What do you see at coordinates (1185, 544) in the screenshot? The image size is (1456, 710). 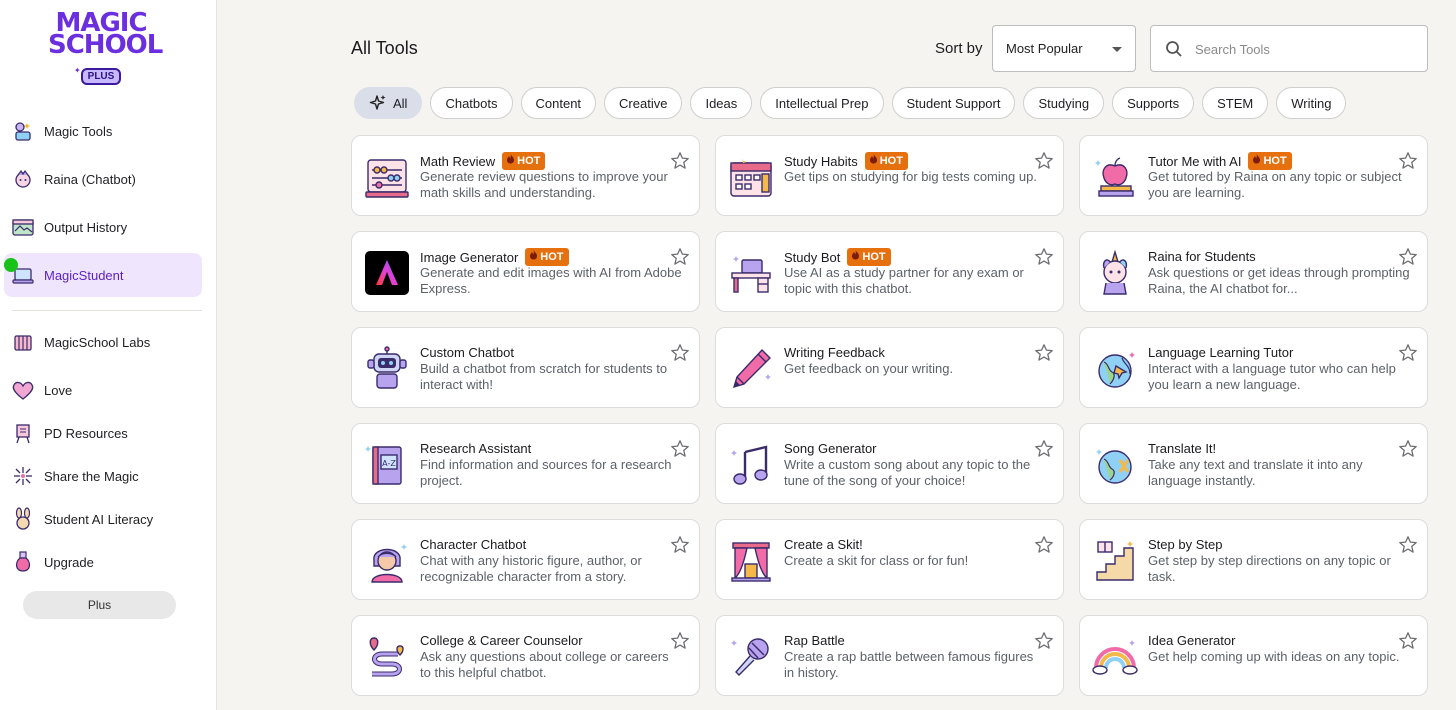 I see `tool-card-title-row: Step by Step` at bounding box center [1185, 544].